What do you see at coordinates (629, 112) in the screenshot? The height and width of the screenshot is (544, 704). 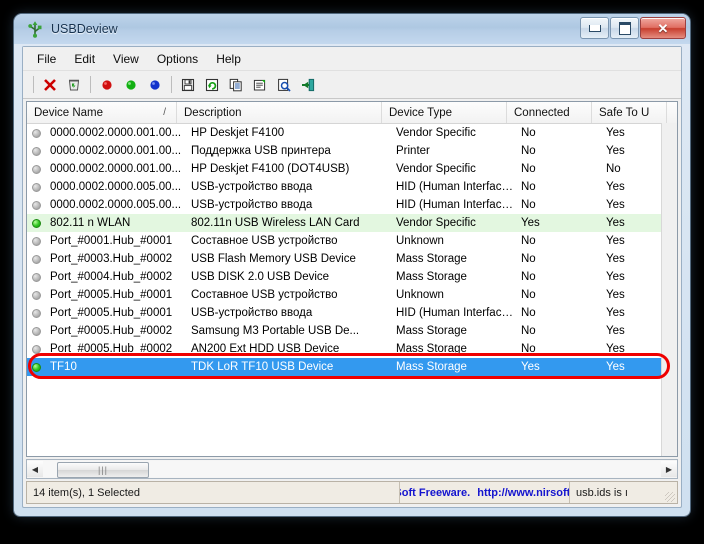 I see `column-header-safe-to-unplug: Safe To U` at bounding box center [629, 112].